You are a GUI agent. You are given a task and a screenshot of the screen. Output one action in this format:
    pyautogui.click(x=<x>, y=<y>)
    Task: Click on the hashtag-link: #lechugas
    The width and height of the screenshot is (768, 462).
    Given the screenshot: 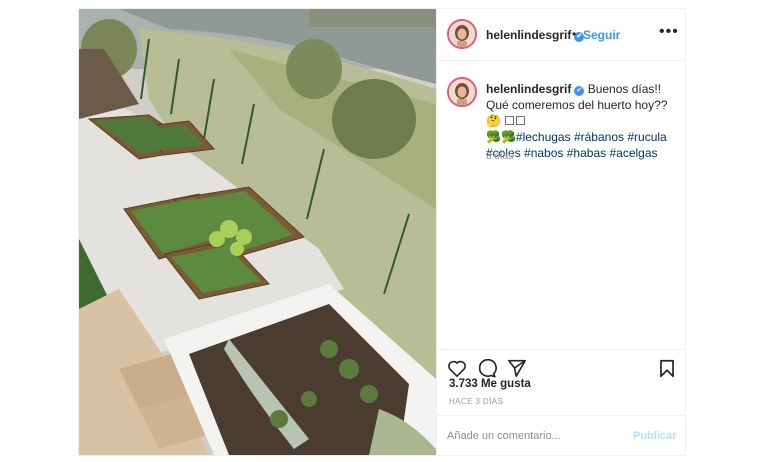 What is the action you would take?
    pyautogui.click(x=543, y=137)
    